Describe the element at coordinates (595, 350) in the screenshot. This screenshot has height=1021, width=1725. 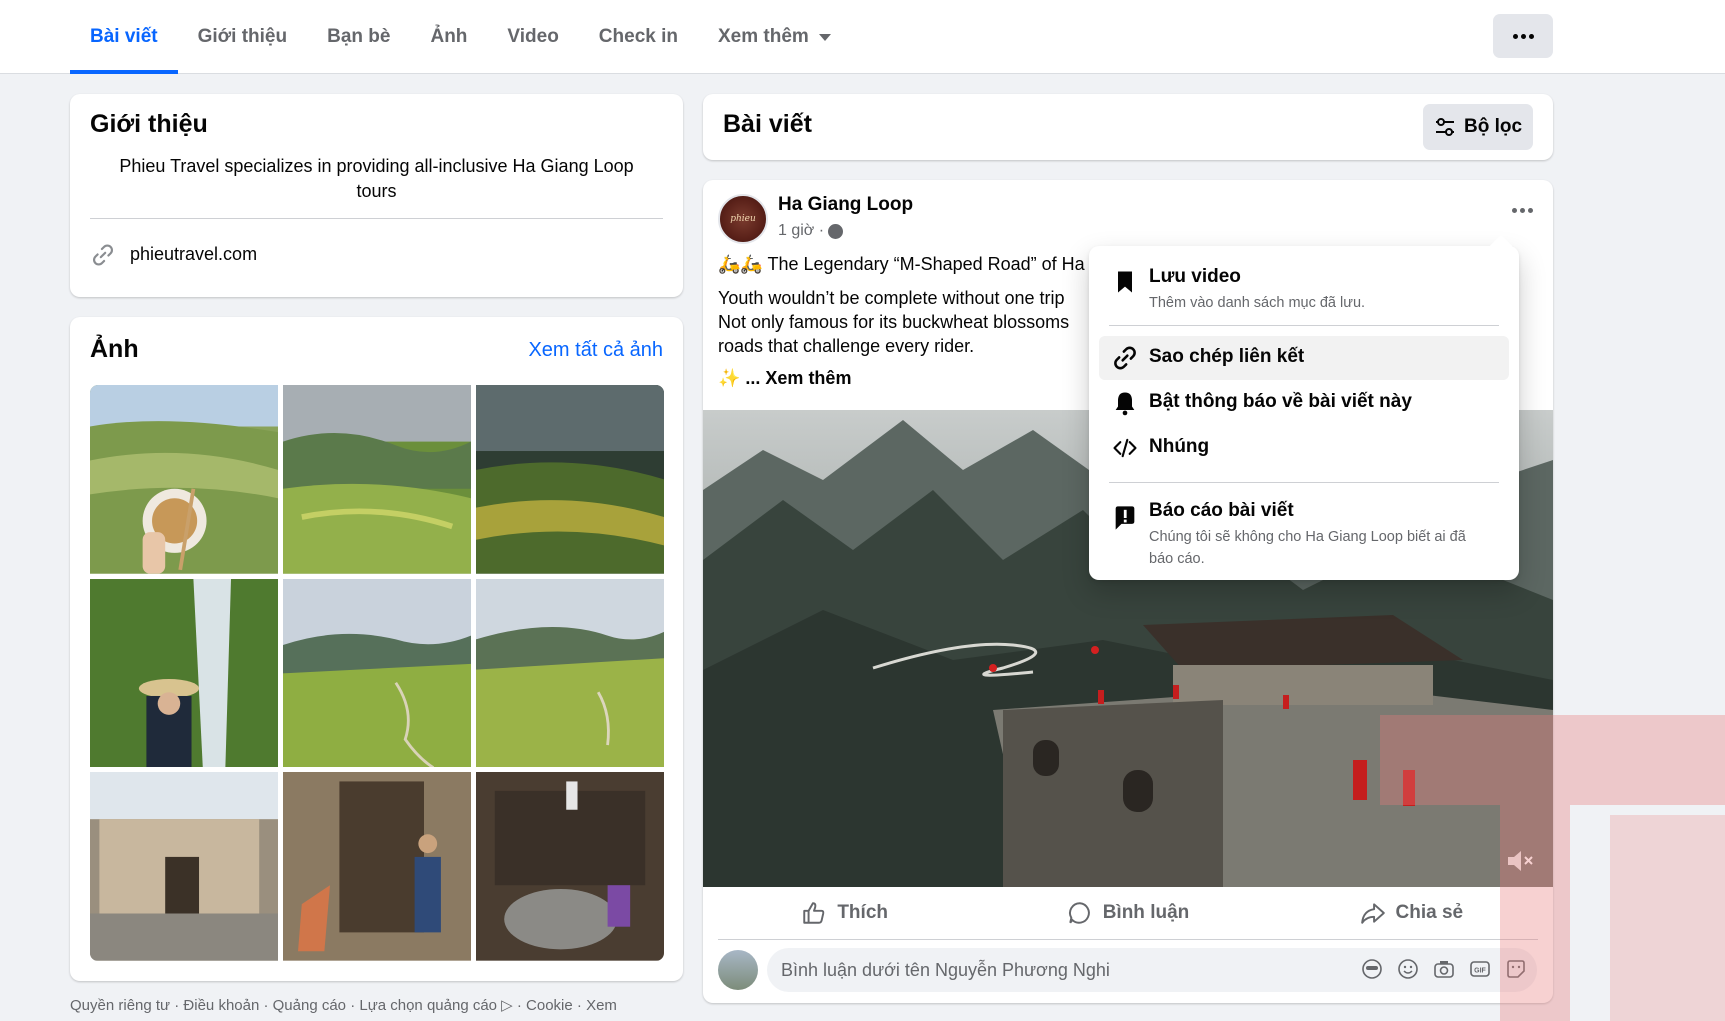
I see `see-all-photos-link: Xem tất cả ảnh` at that location.